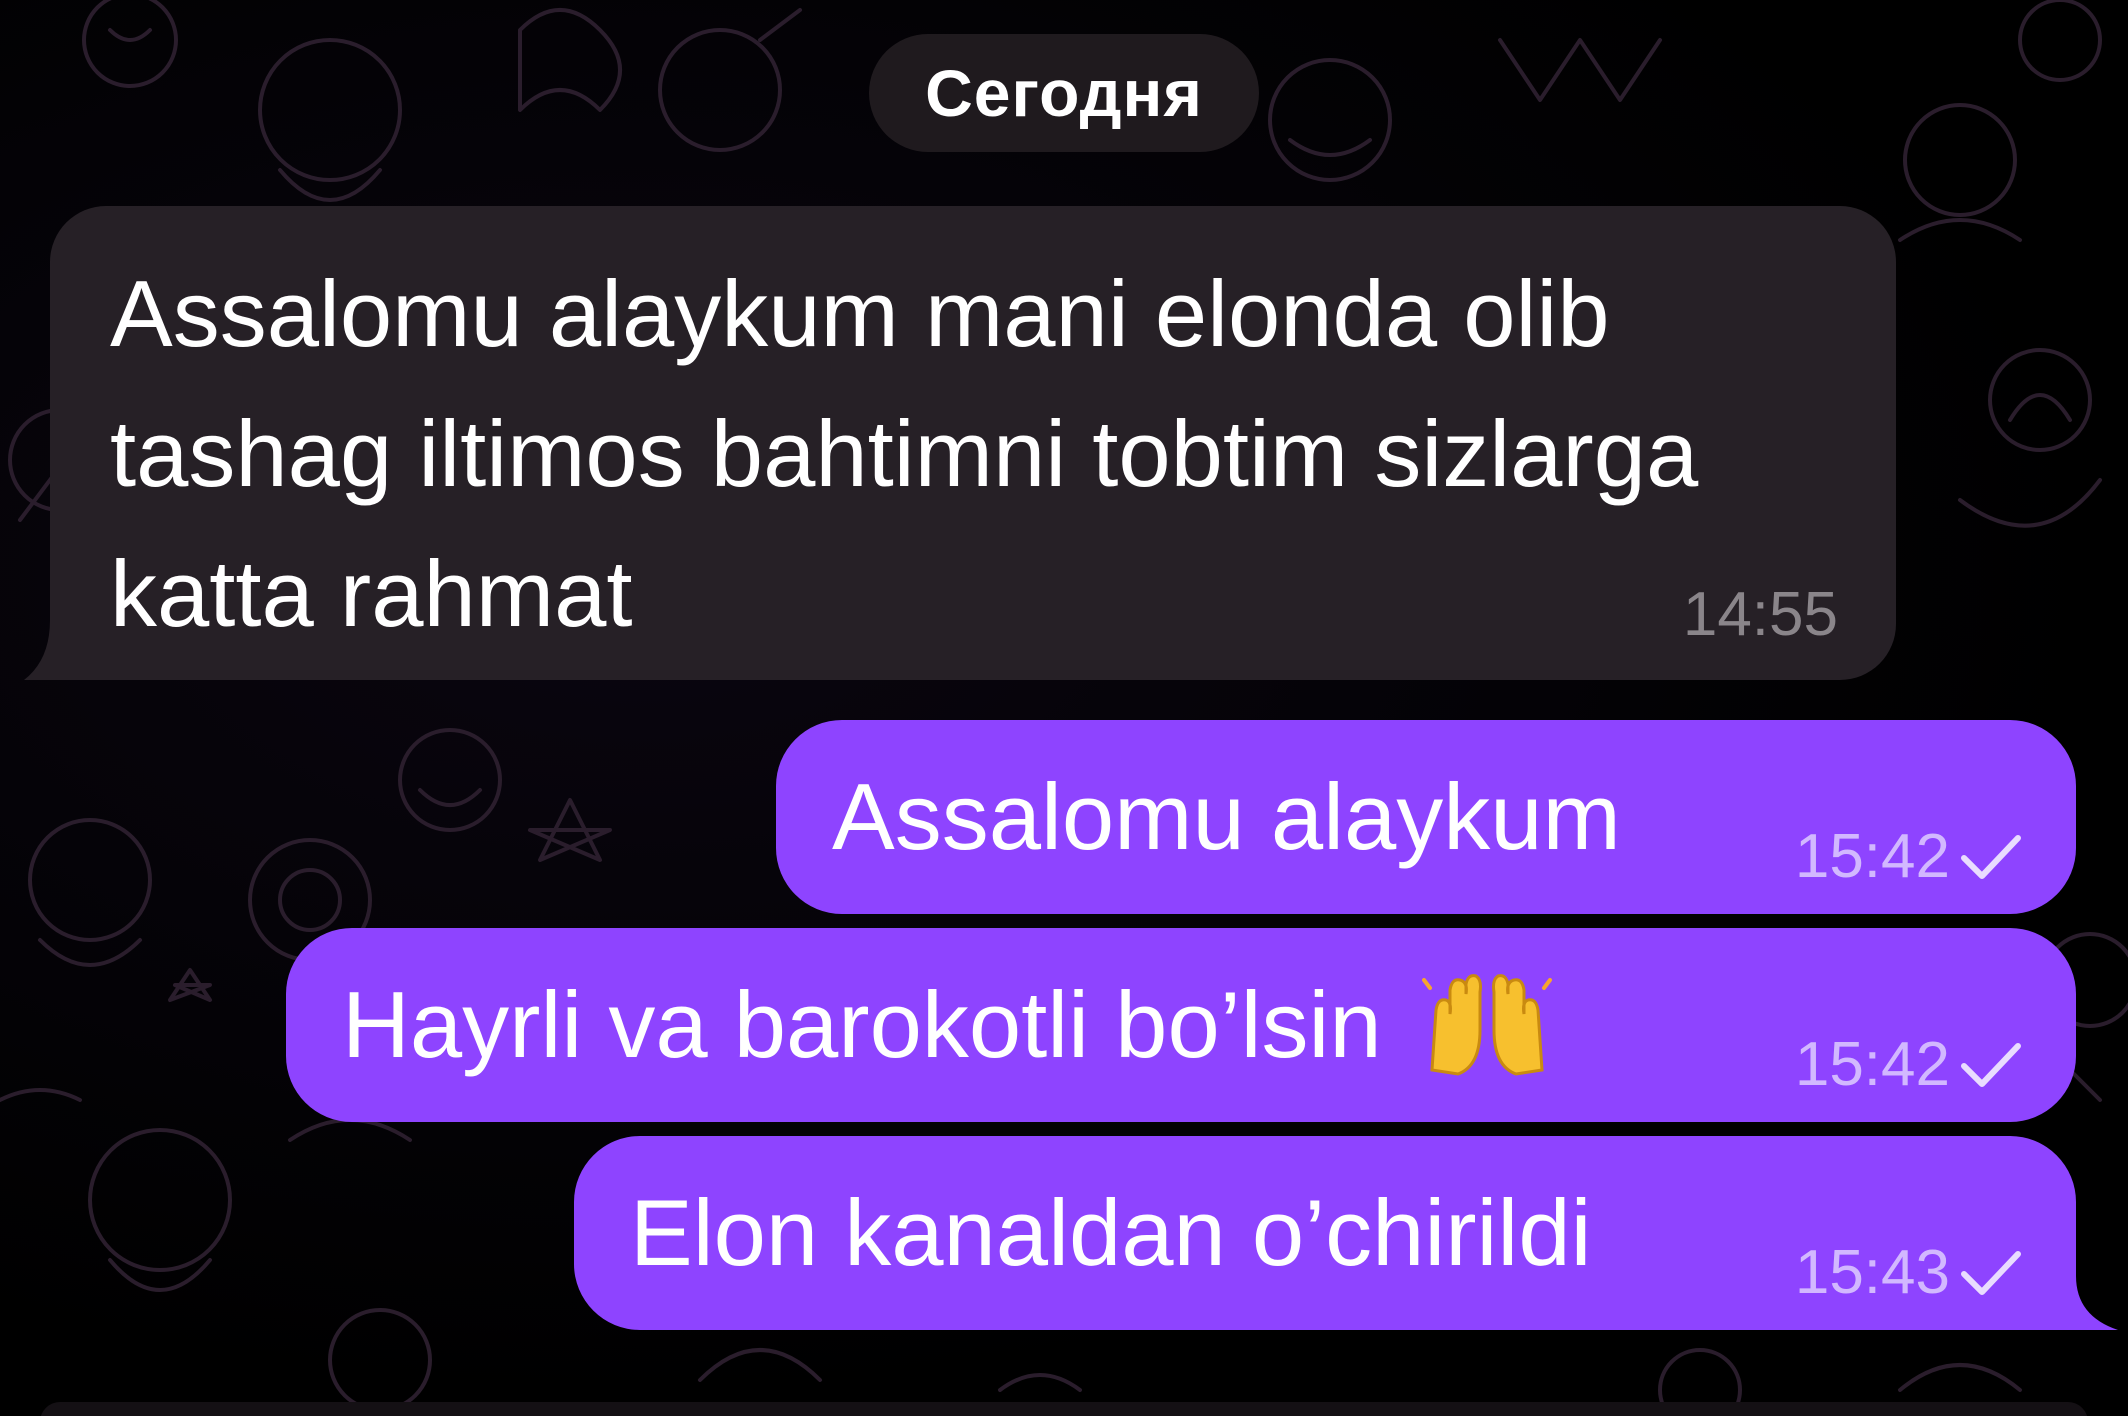  I want to click on outgoing-message-bubble: Hayrli va barokotli bo’lsin 15:42, so click(1181, 1025).